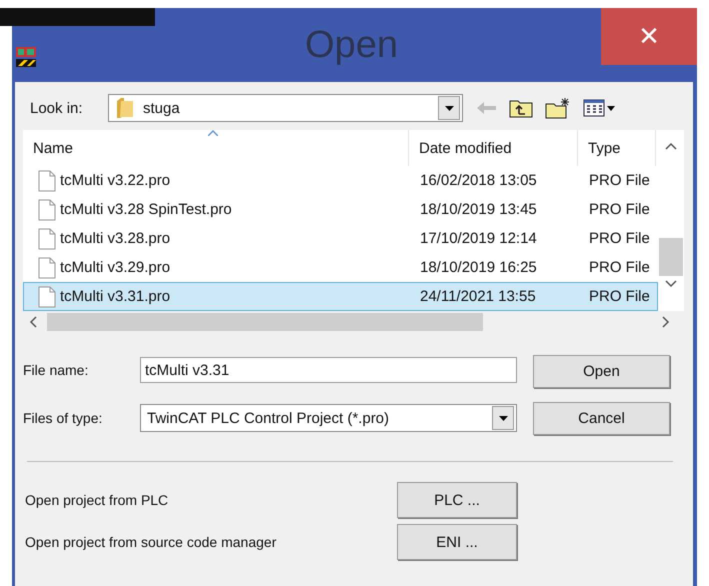 Image resolution: width=709 pixels, height=586 pixels. What do you see at coordinates (671, 146) in the screenshot?
I see `scroll-up-icon` at bounding box center [671, 146].